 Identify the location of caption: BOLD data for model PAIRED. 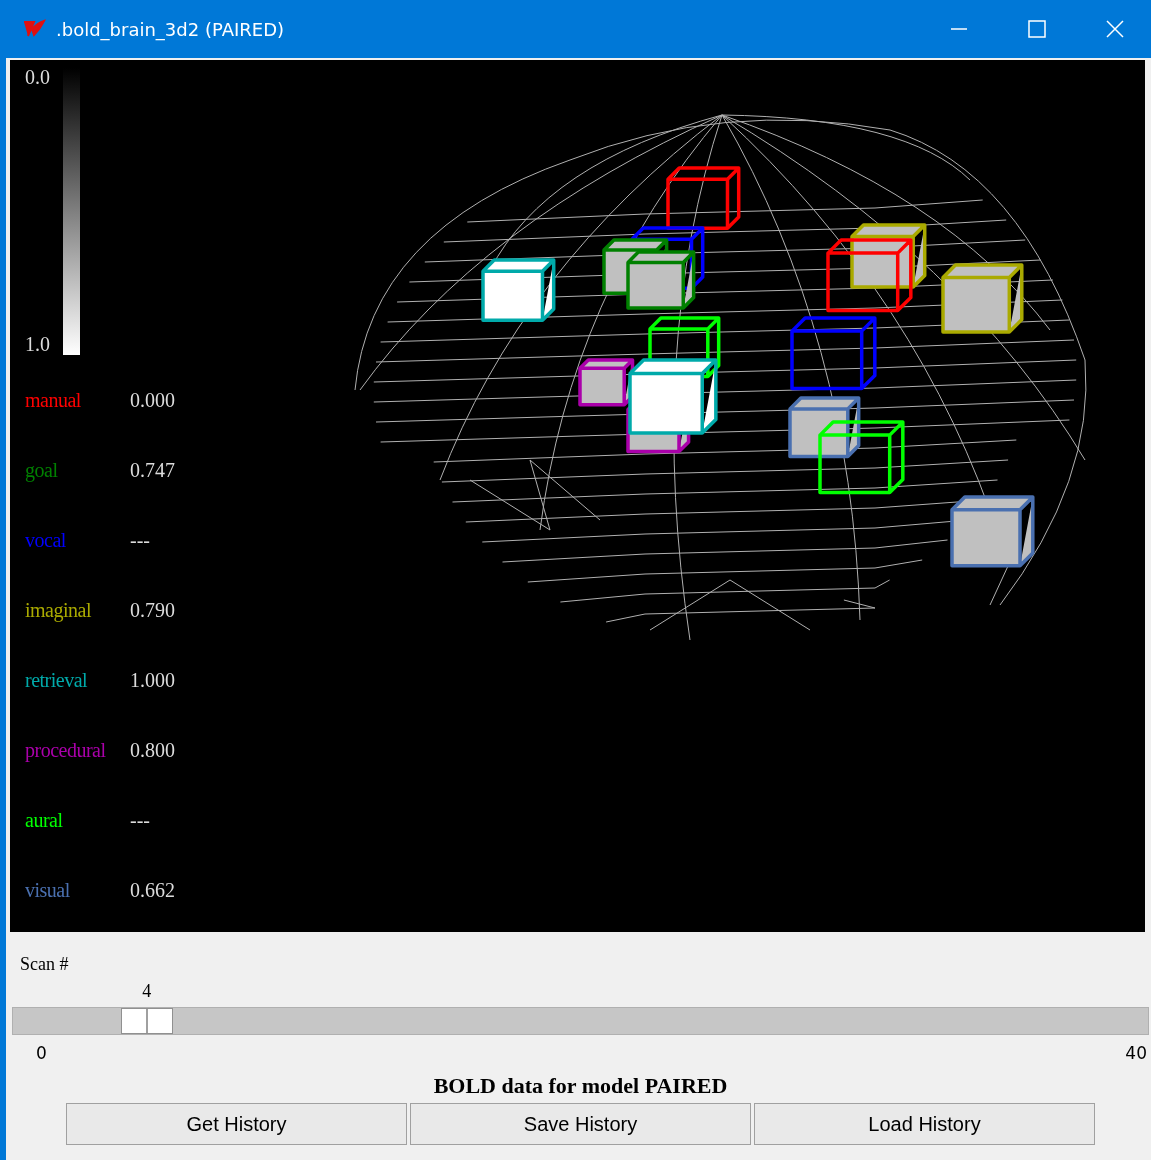
(580, 1086).